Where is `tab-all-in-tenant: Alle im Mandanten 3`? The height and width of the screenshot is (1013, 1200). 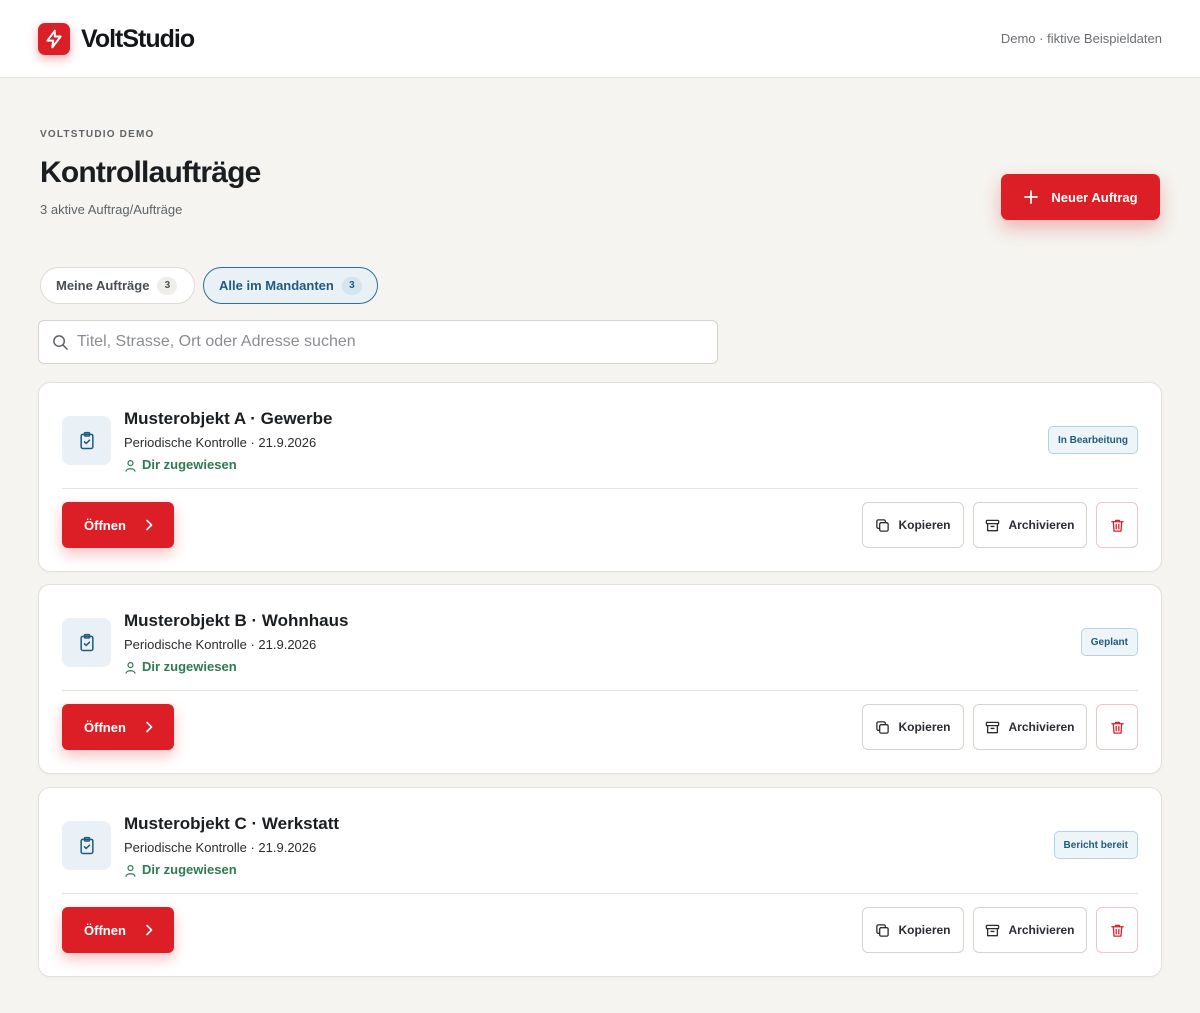 tab-all-in-tenant: Alle im Mandanten 3 is located at coordinates (290, 285).